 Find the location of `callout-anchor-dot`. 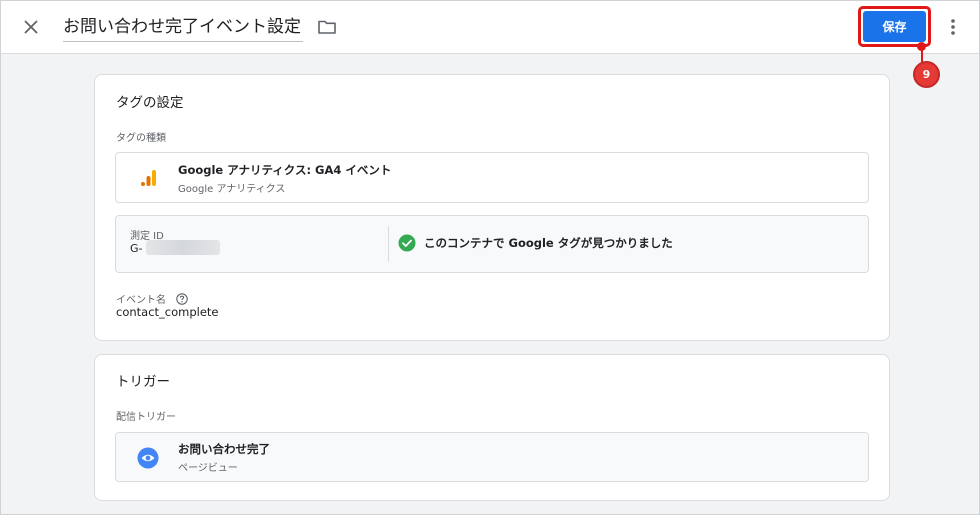

callout-anchor-dot is located at coordinates (921, 46).